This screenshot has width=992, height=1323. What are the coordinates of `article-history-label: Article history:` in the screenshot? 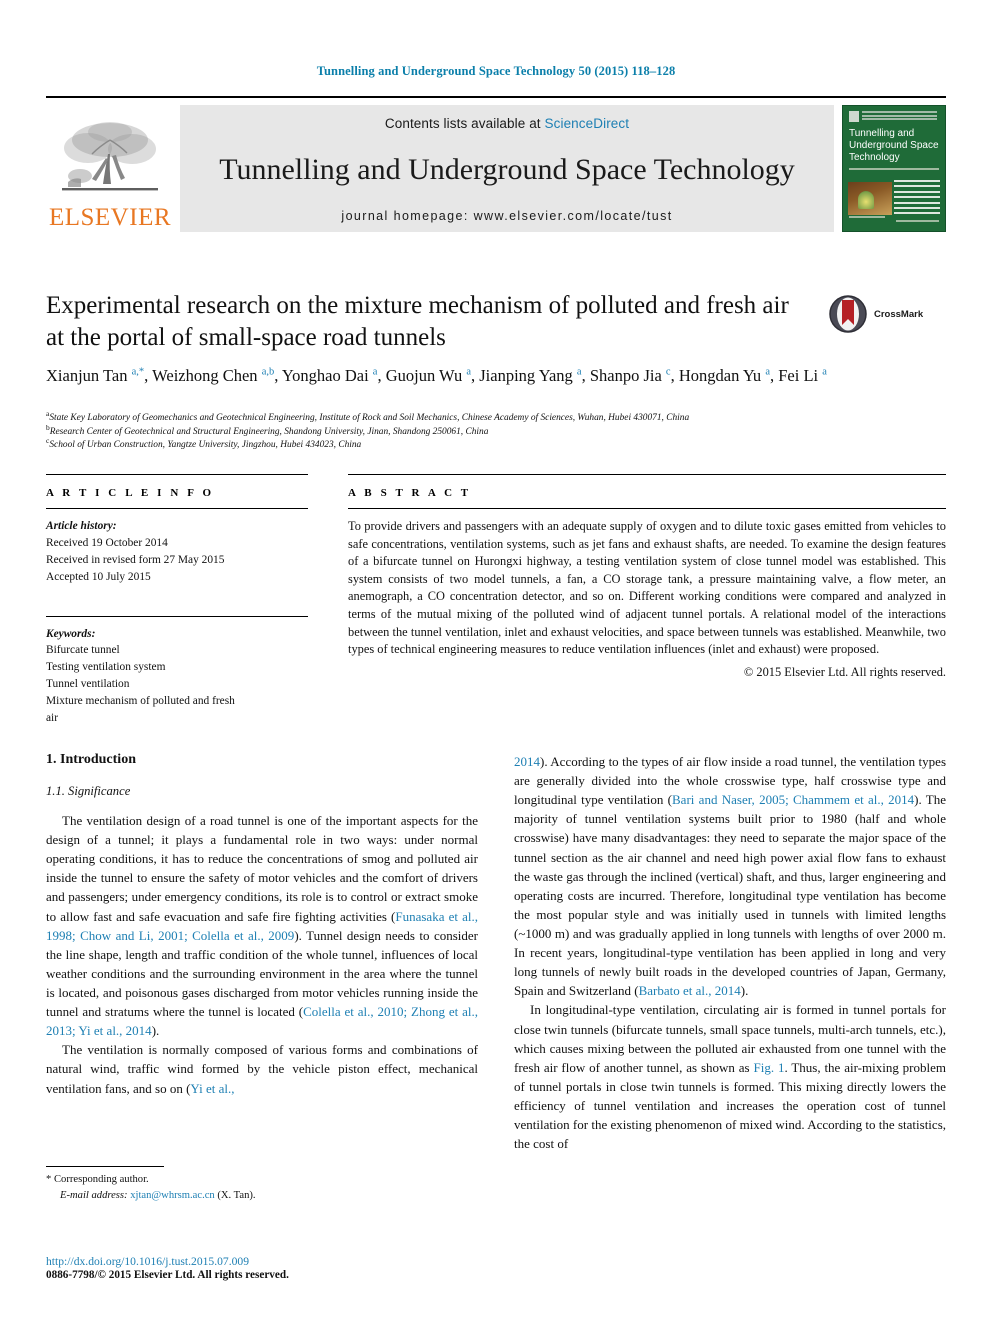 It's located at (81, 526).